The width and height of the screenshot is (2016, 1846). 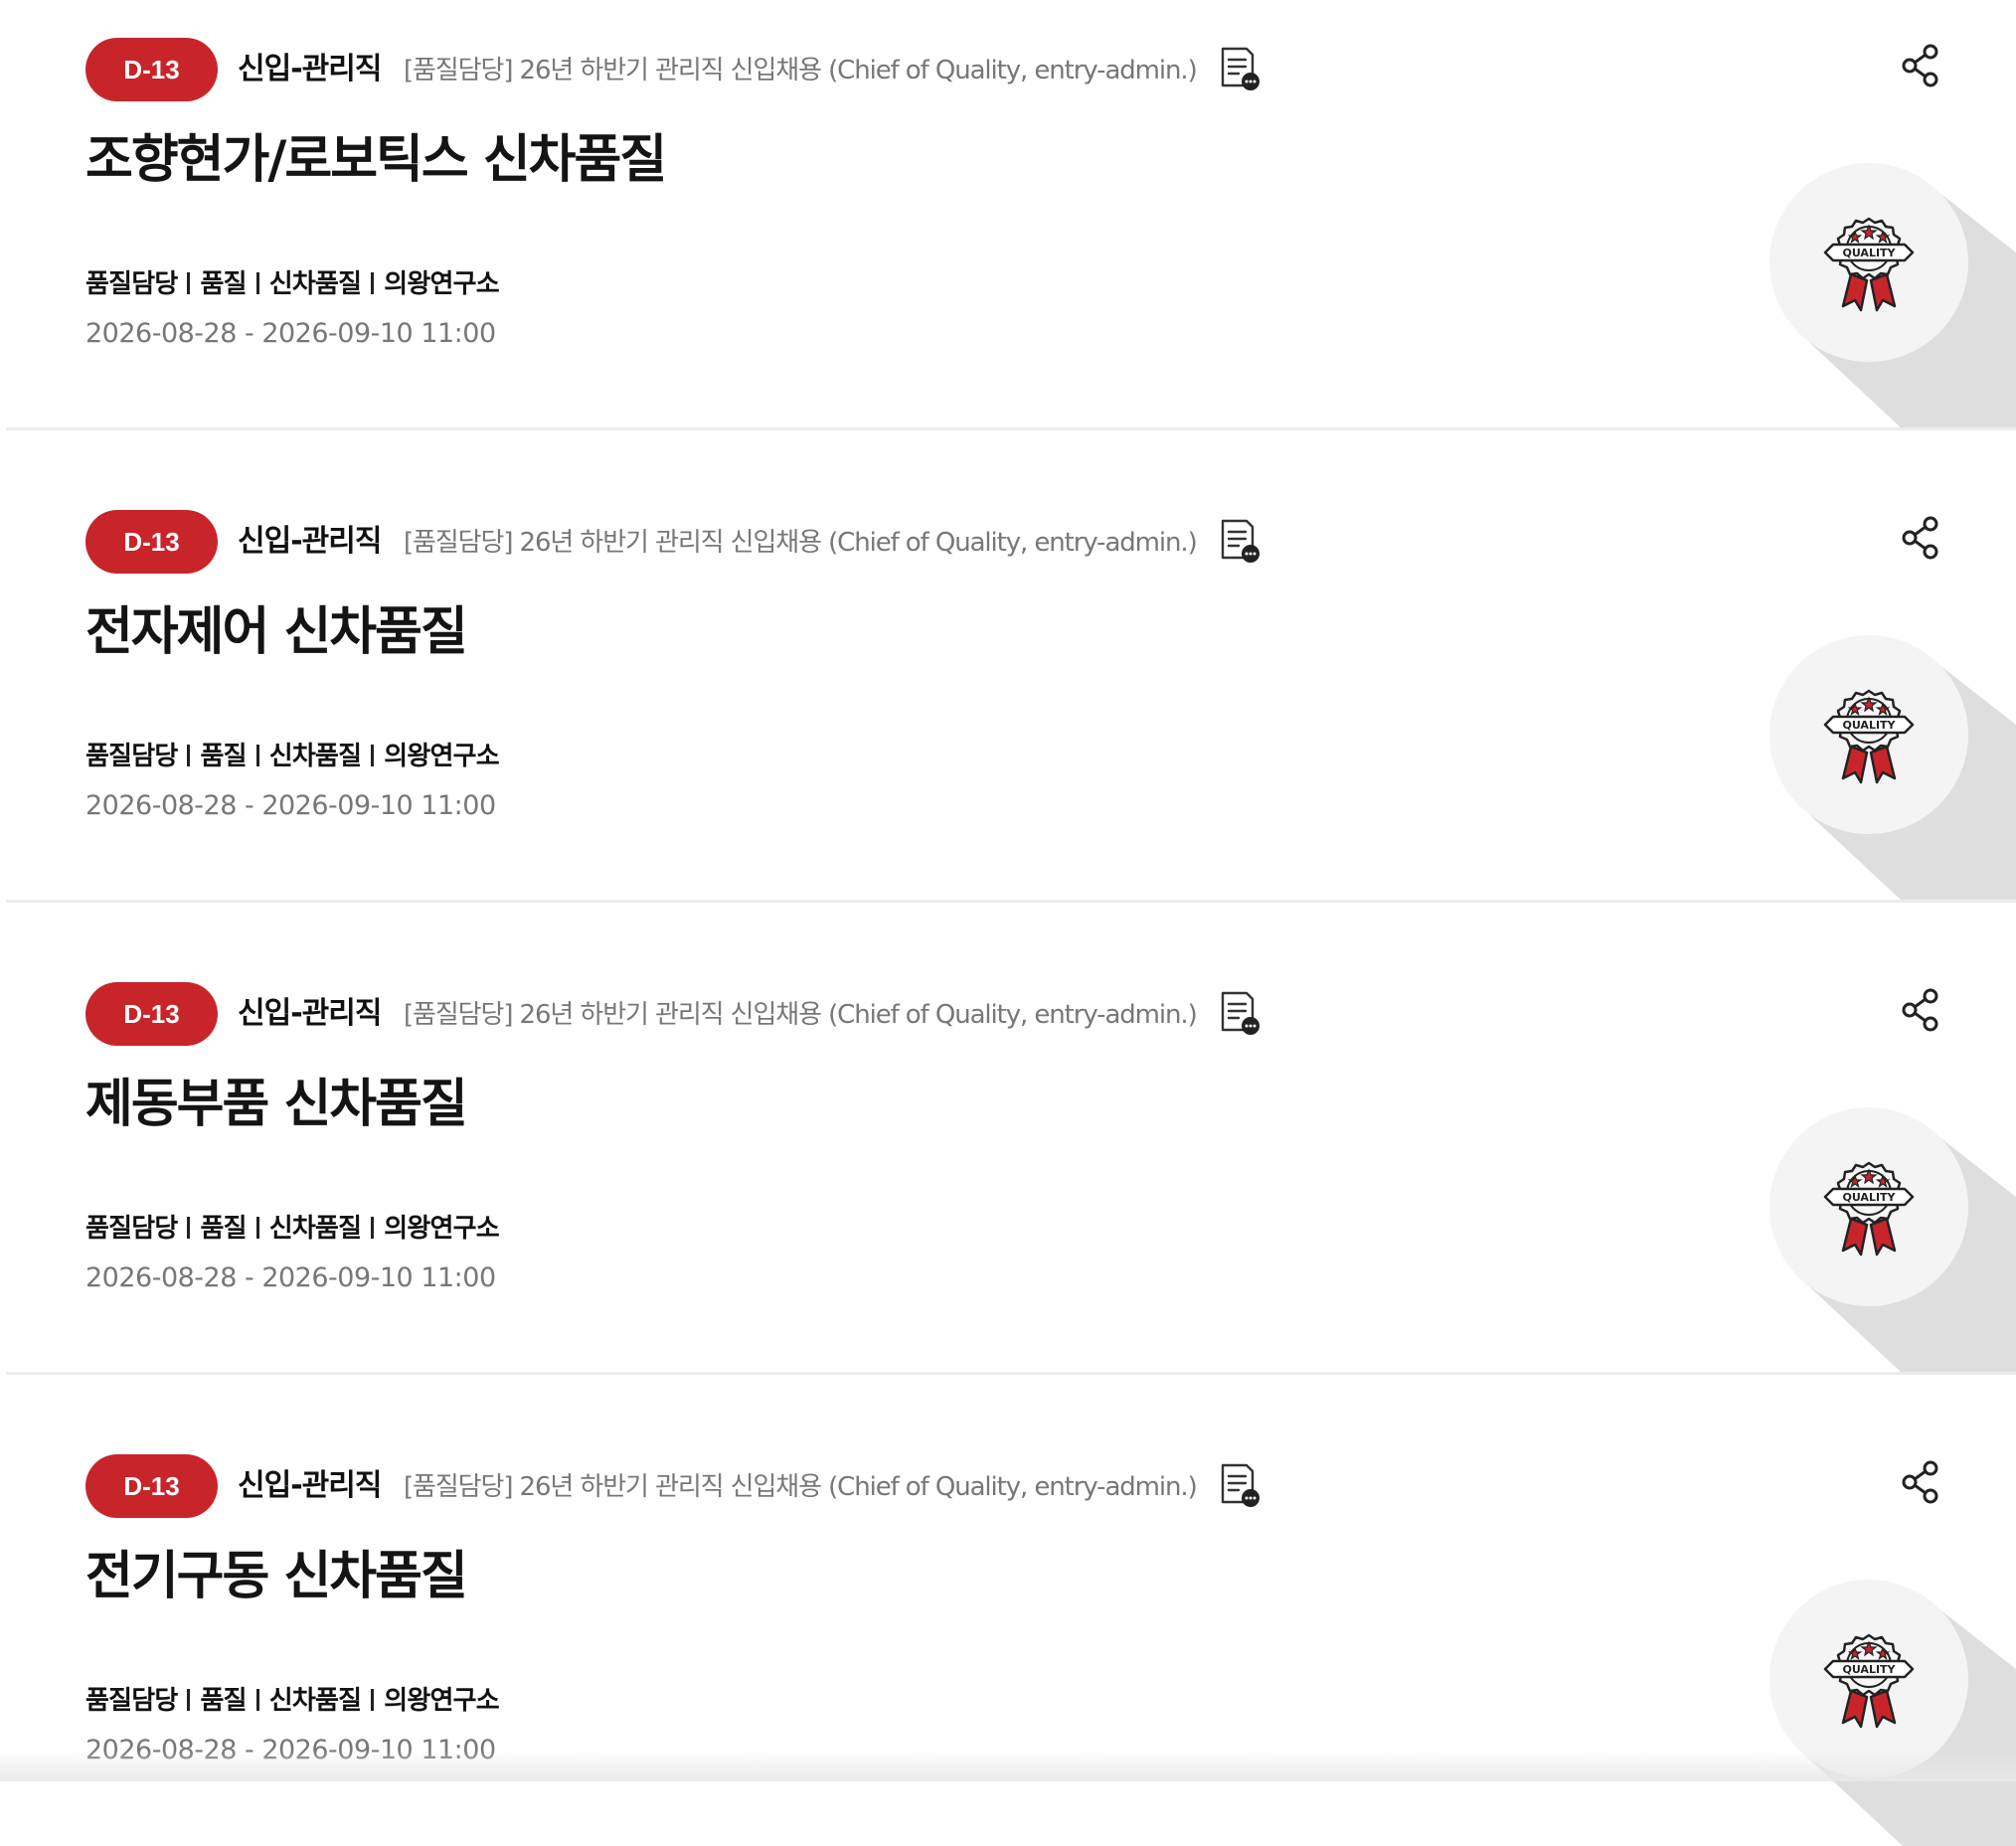 I want to click on posting-title: 전기구동 신차품질, so click(x=276, y=1577).